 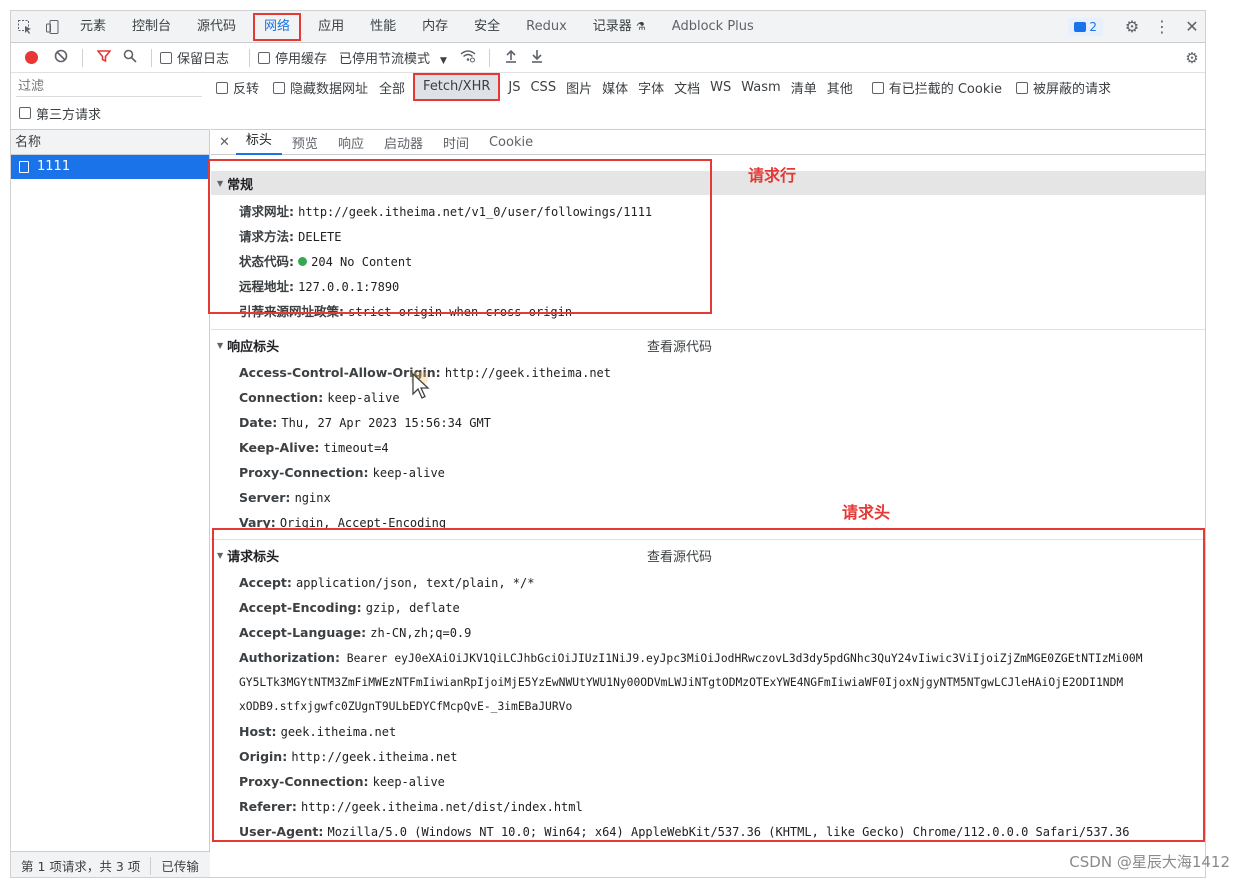 What do you see at coordinates (1085, 26) in the screenshot?
I see `issues-badge: 2` at bounding box center [1085, 26].